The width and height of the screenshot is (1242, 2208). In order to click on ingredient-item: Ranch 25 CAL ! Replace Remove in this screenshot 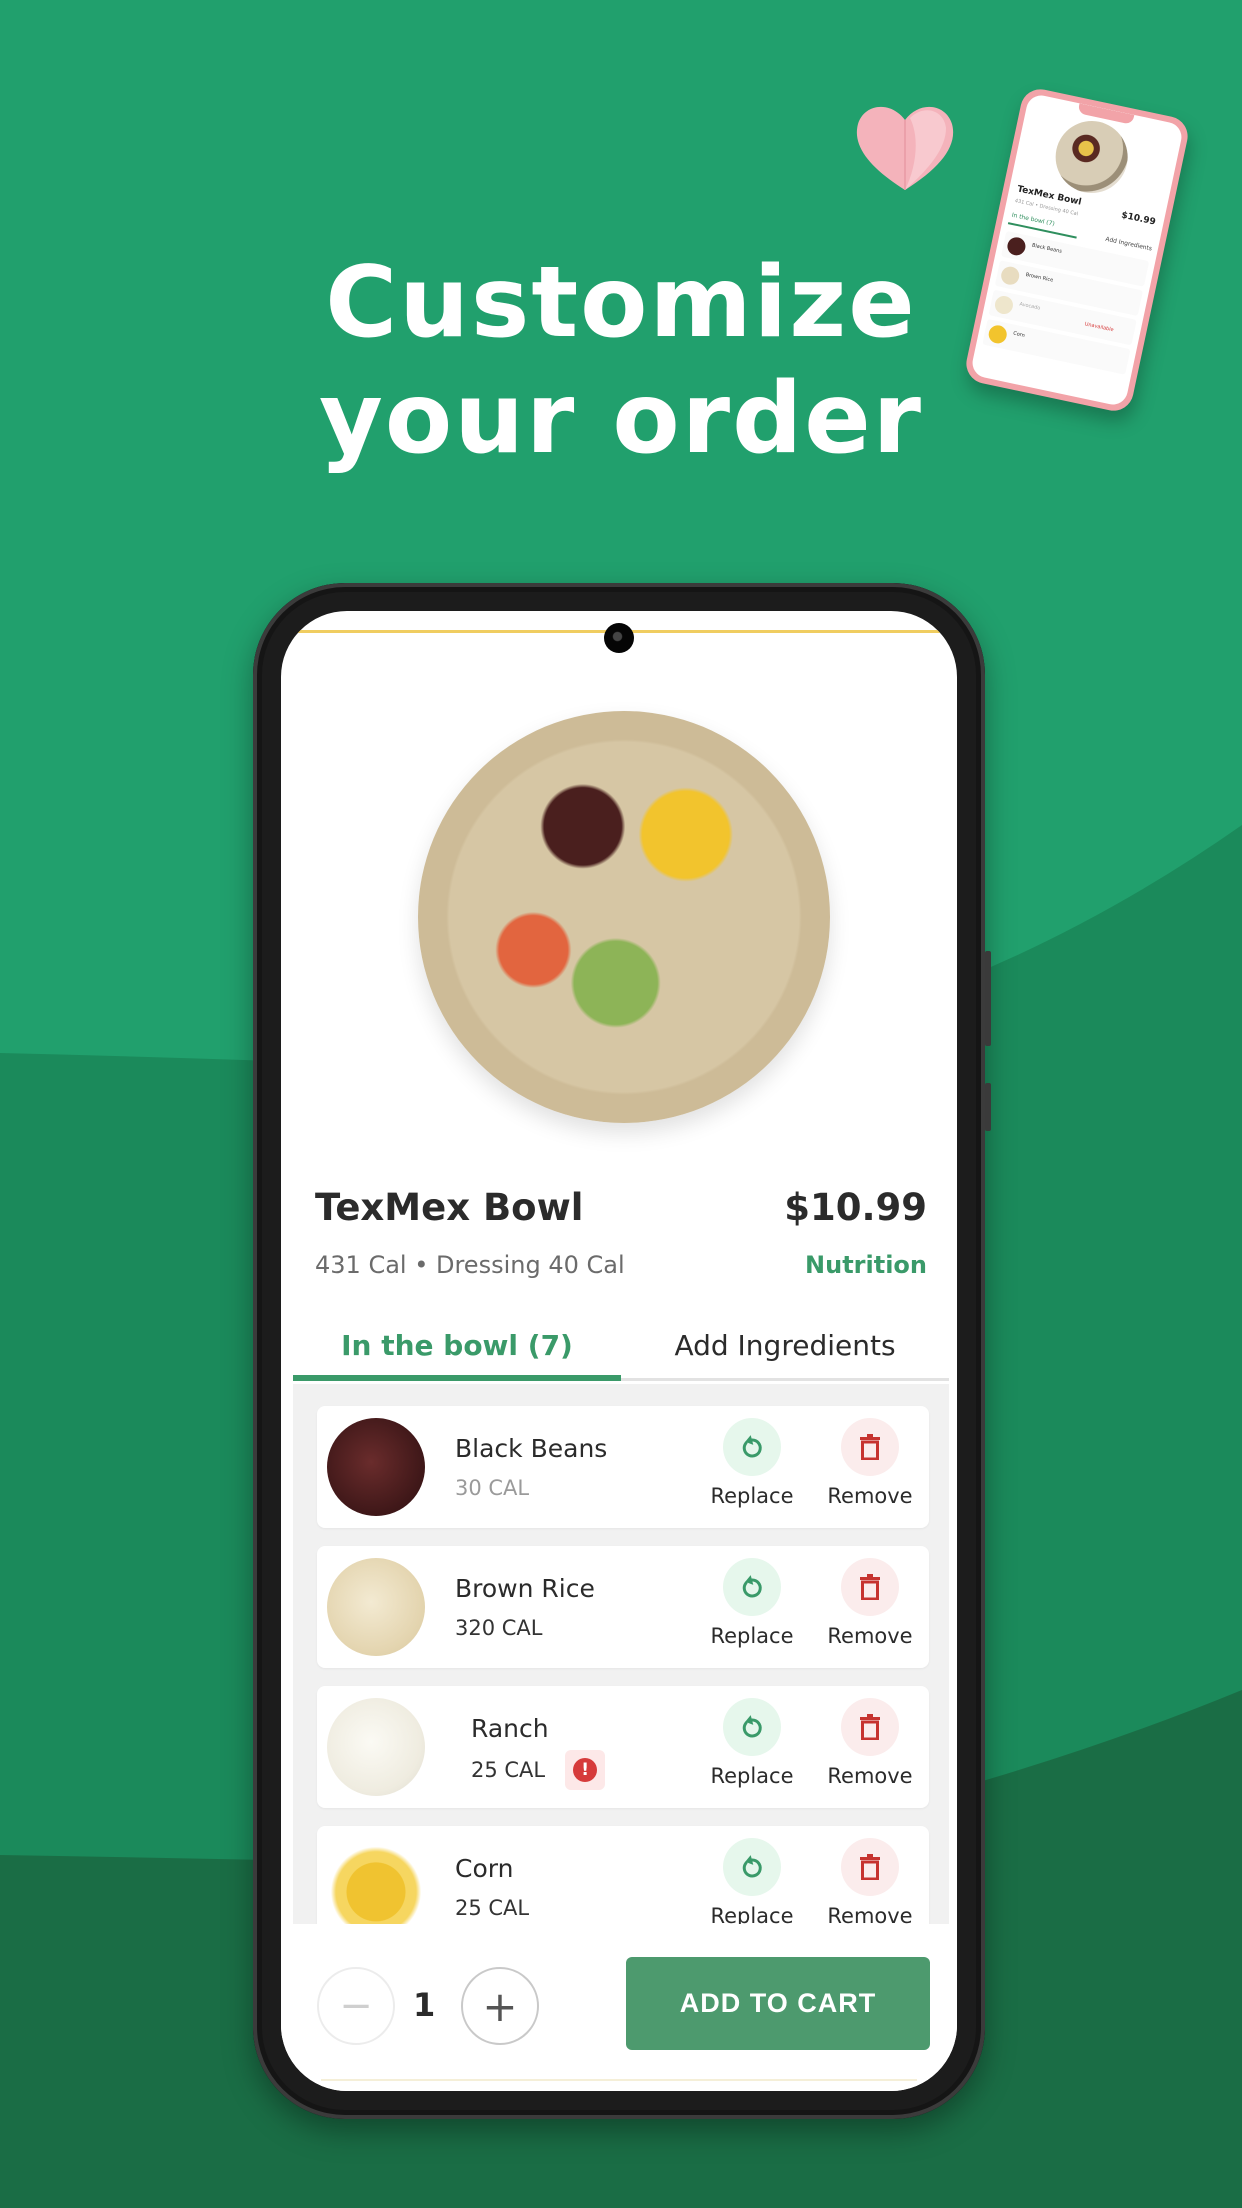, I will do `click(623, 1747)`.